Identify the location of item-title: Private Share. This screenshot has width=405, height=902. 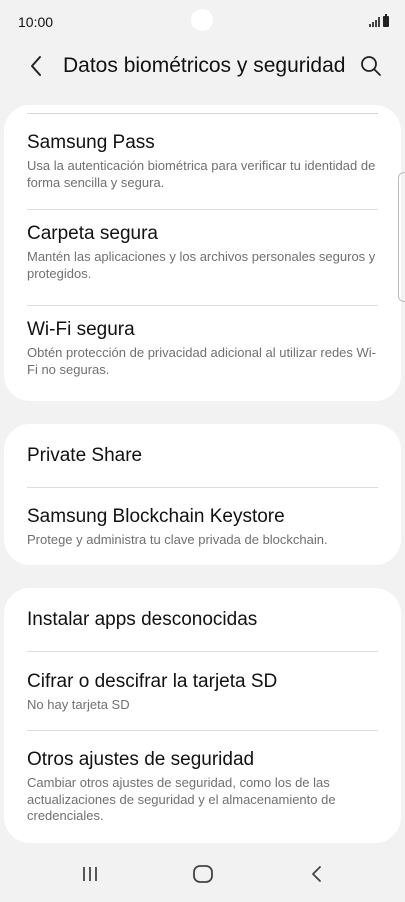
(85, 455).